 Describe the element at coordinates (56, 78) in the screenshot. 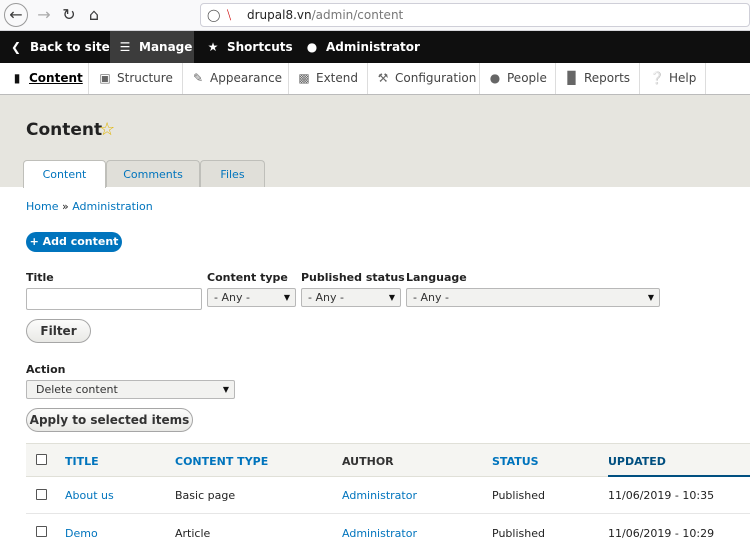

I see `tray-item-content-label: Content` at that location.